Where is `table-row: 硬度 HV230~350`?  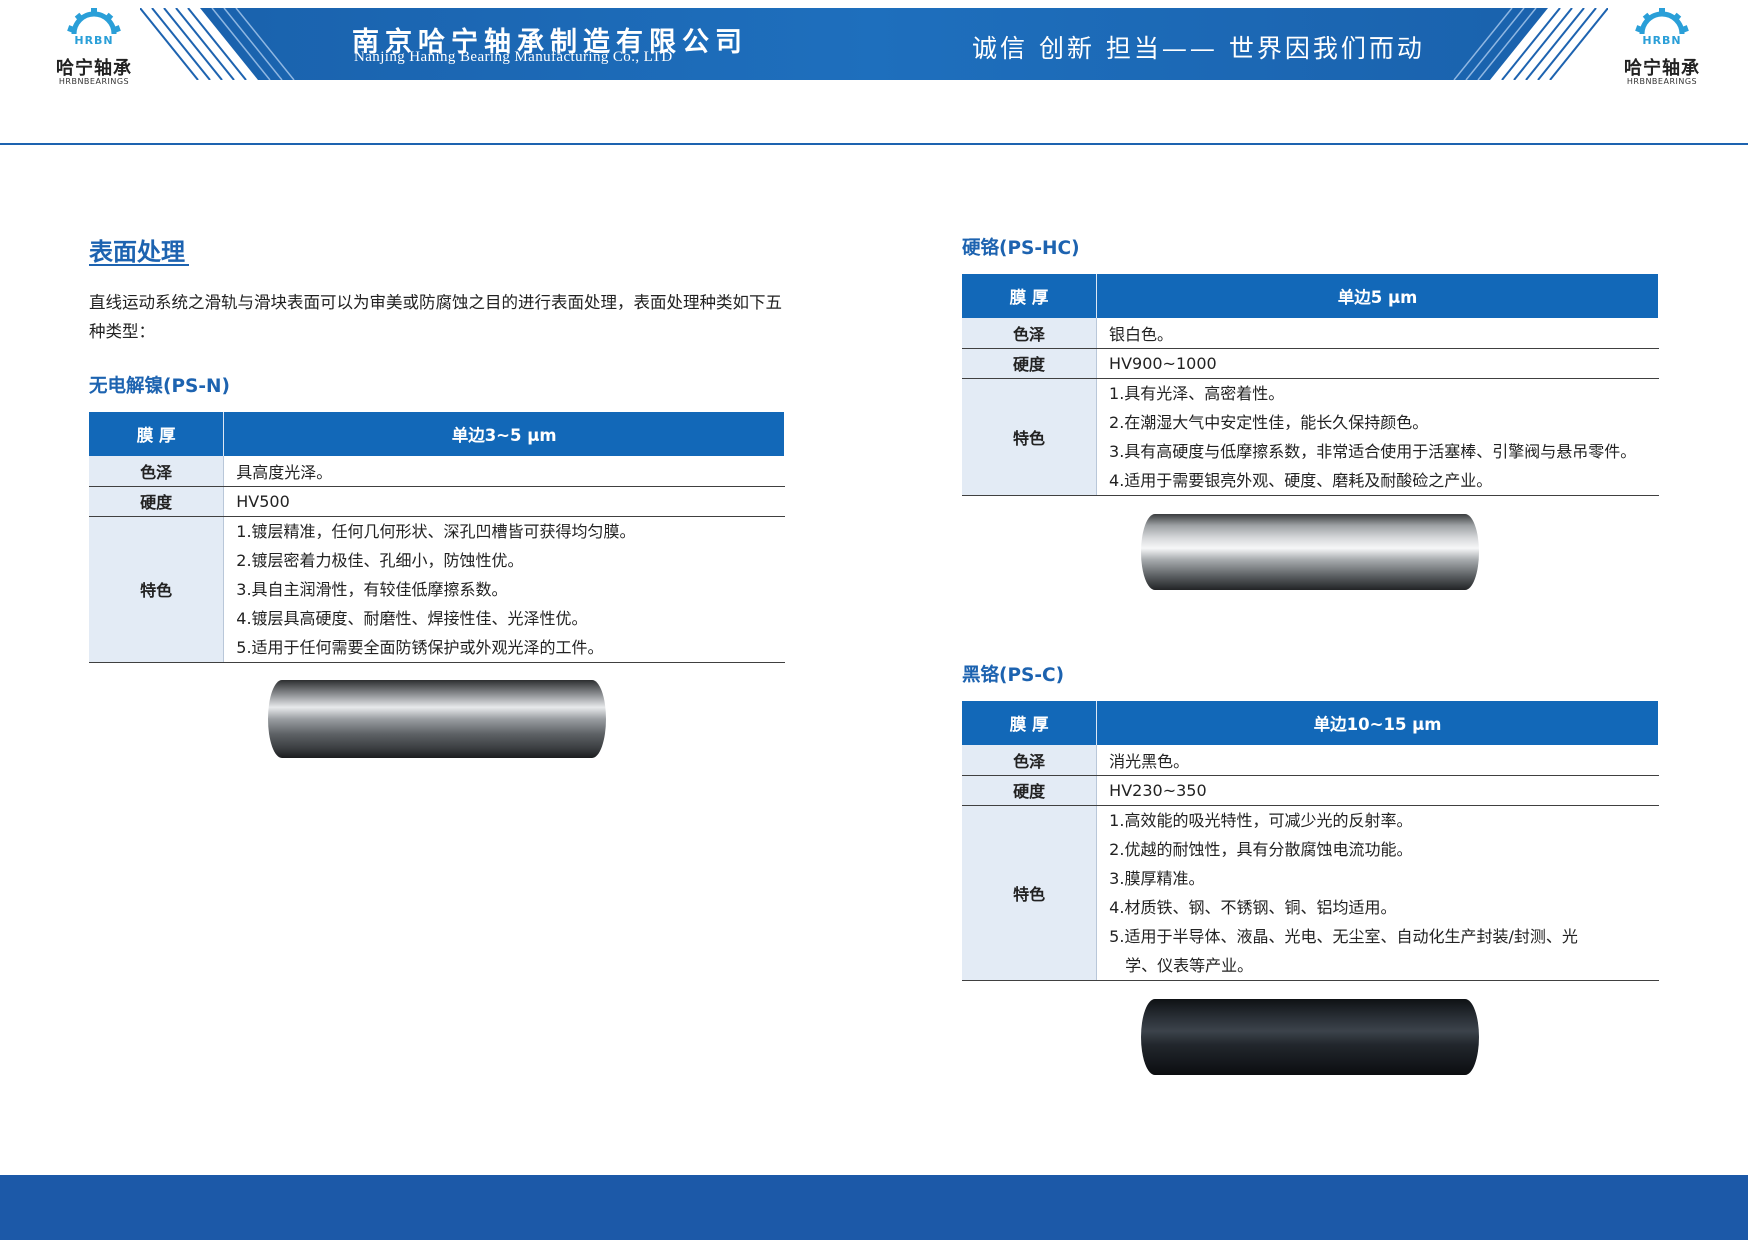
table-row: 硬度 HV230~350 is located at coordinates (1310, 790).